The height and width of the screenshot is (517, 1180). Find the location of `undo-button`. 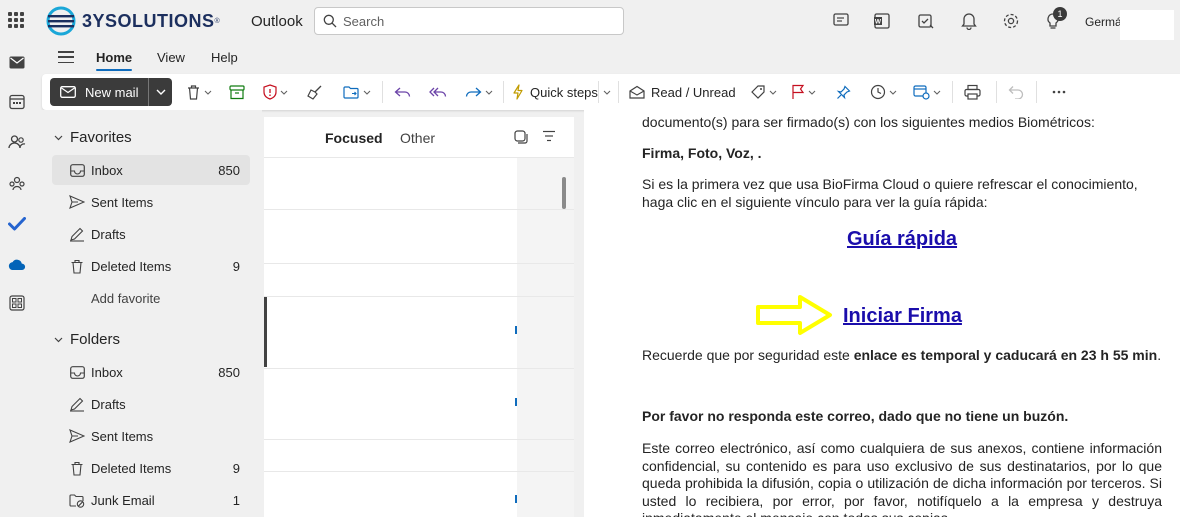

undo-button is located at coordinates (1016, 92).